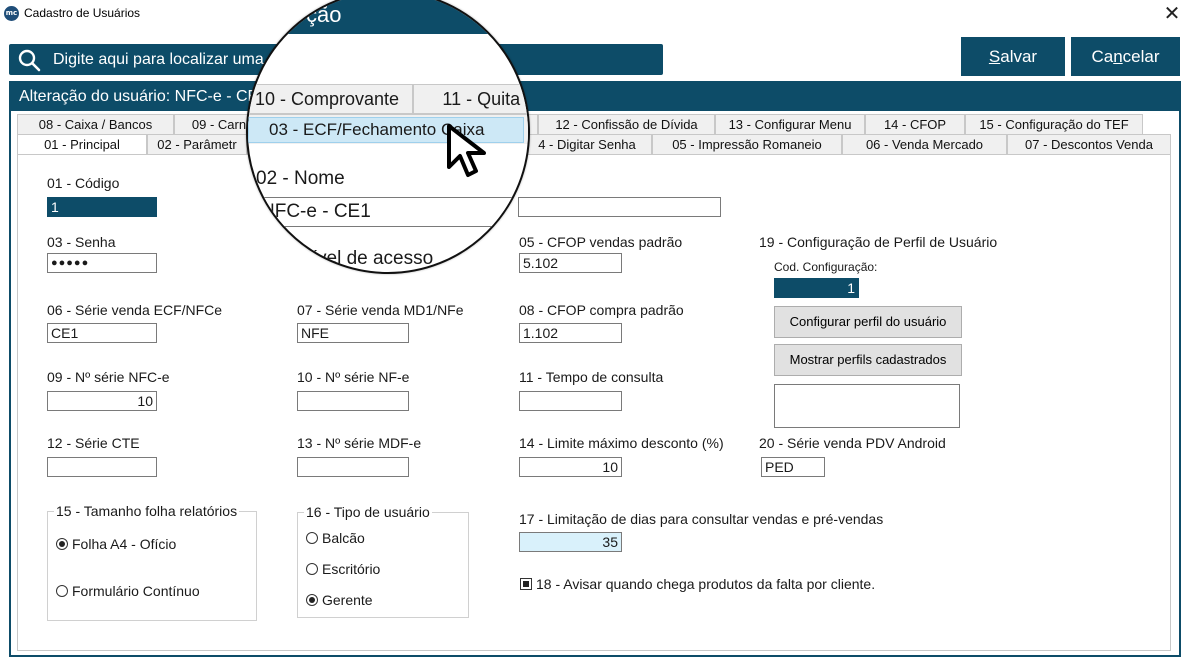 This screenshot has width=1189, height=666. Describe the element at coordinates (197, 144) in the screenshot. I see `tab-parametros: 02 - Parâmetr` at that location.